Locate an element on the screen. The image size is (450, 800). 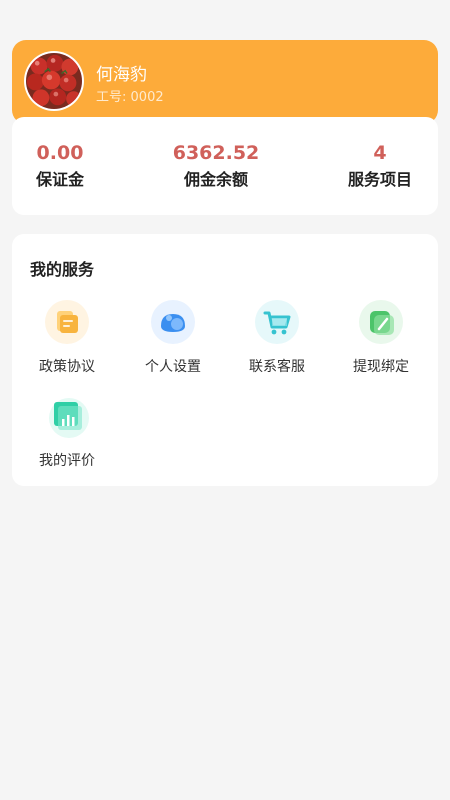
service-contact-label: 联系客服 is located at coordinates (277, 367).